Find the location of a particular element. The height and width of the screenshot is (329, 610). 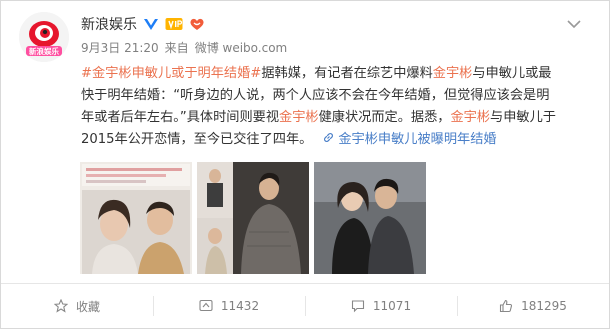

comment-button: 11071 is located at coordinates (381, 306).